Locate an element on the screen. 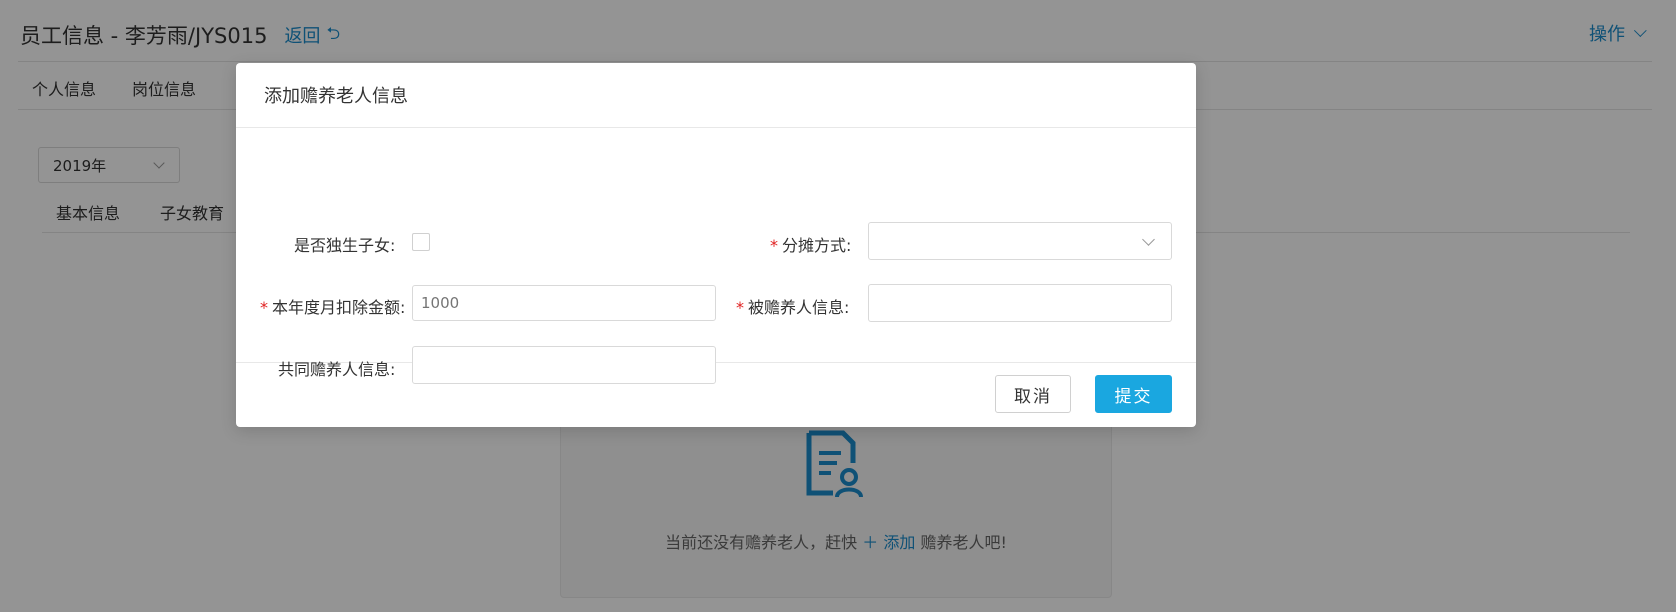 The image size is (1676, 612). monthly-deduction-label: * 本年度月扣除金额: is located at coordinates (332, 306).